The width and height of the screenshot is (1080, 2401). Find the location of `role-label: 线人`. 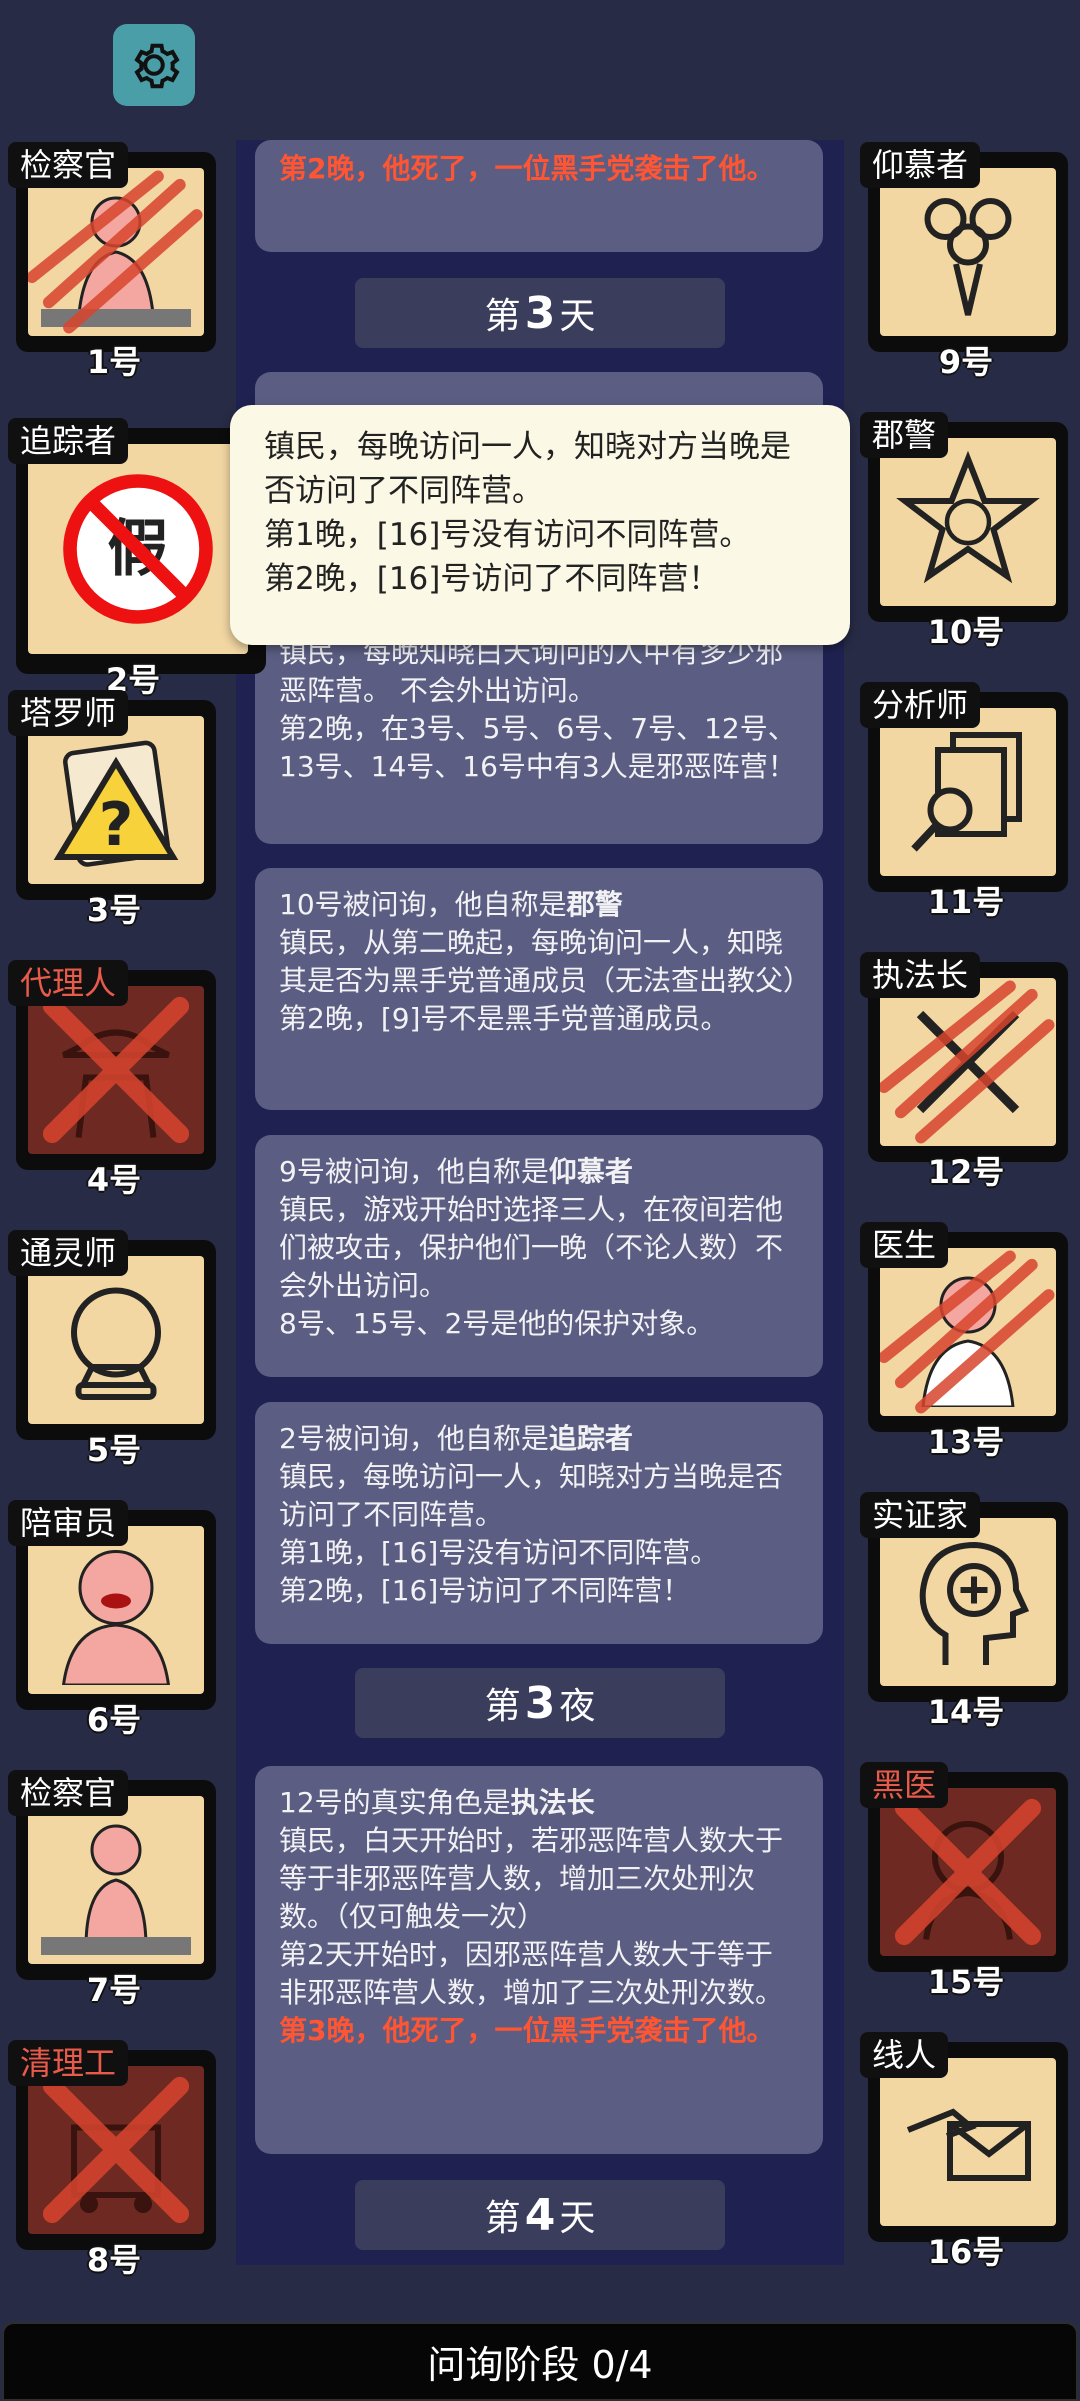

role-label: 线人 is located at coordinates (904, 2055).